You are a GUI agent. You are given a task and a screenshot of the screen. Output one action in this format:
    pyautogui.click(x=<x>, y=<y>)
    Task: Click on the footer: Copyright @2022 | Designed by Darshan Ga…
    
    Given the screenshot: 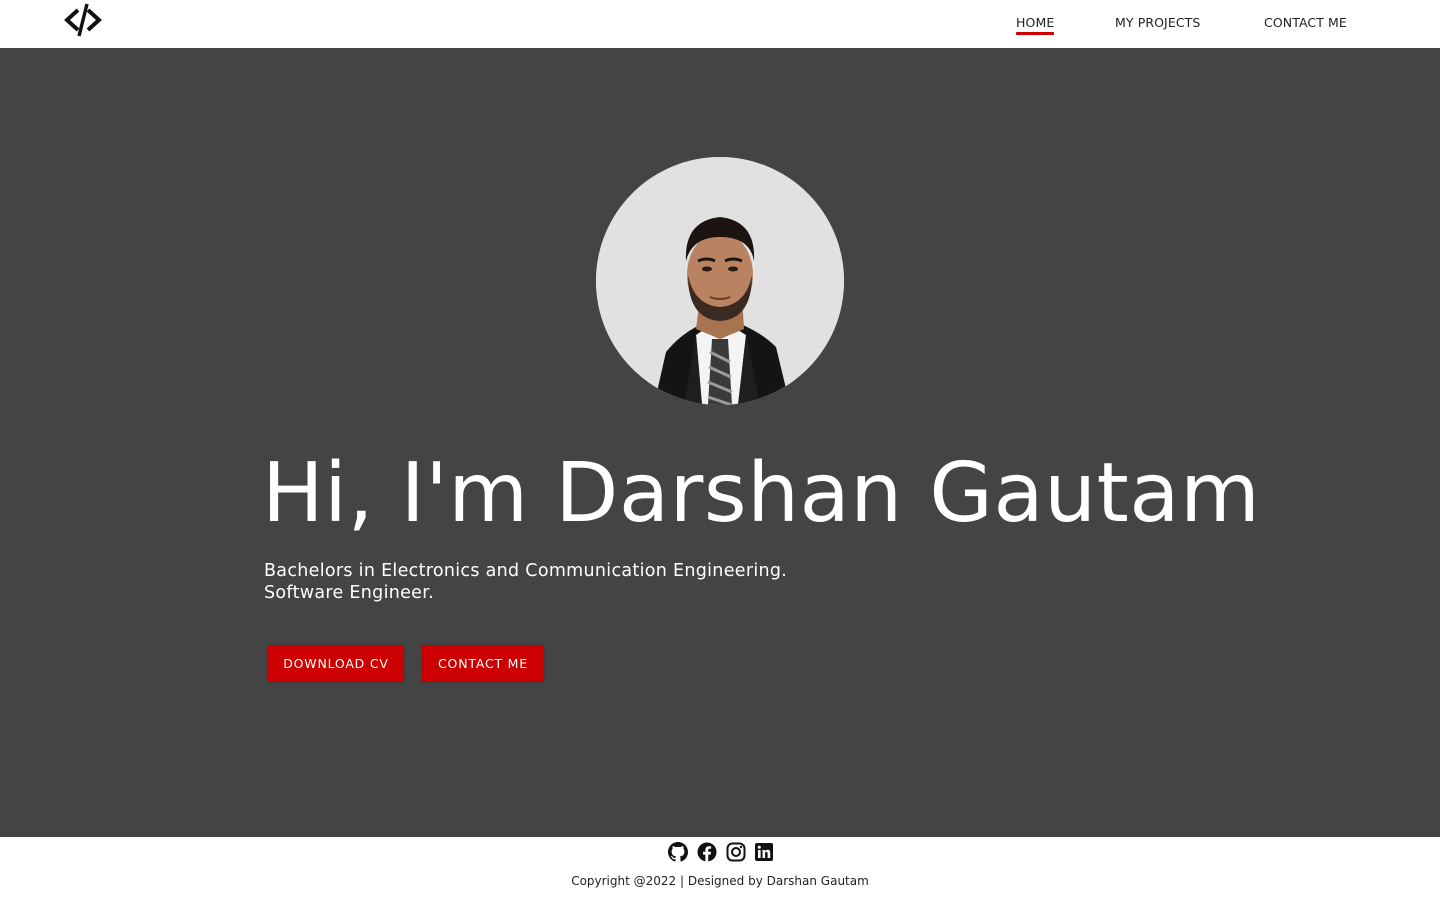 What is the action you would take?
    pyautogui.click(x=720, y=868)
    